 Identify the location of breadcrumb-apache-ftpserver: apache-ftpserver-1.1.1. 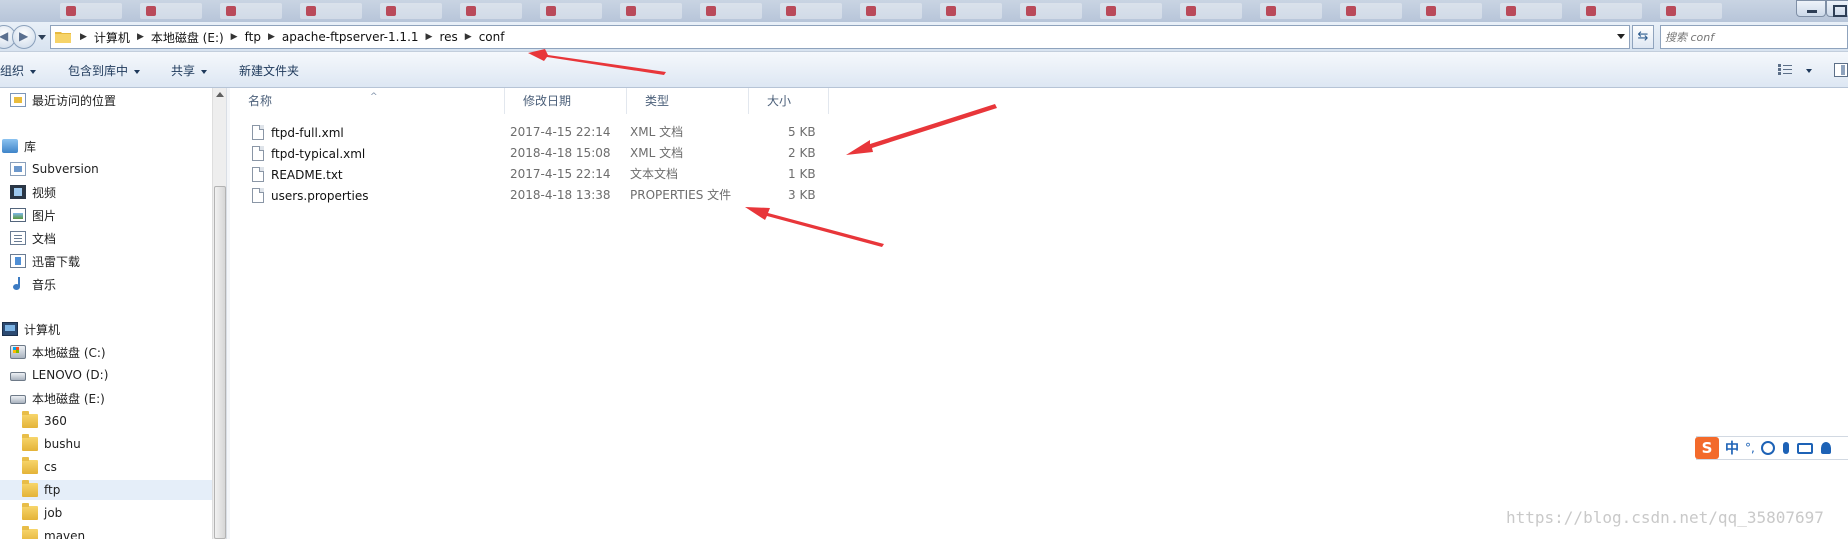
(350, 37).